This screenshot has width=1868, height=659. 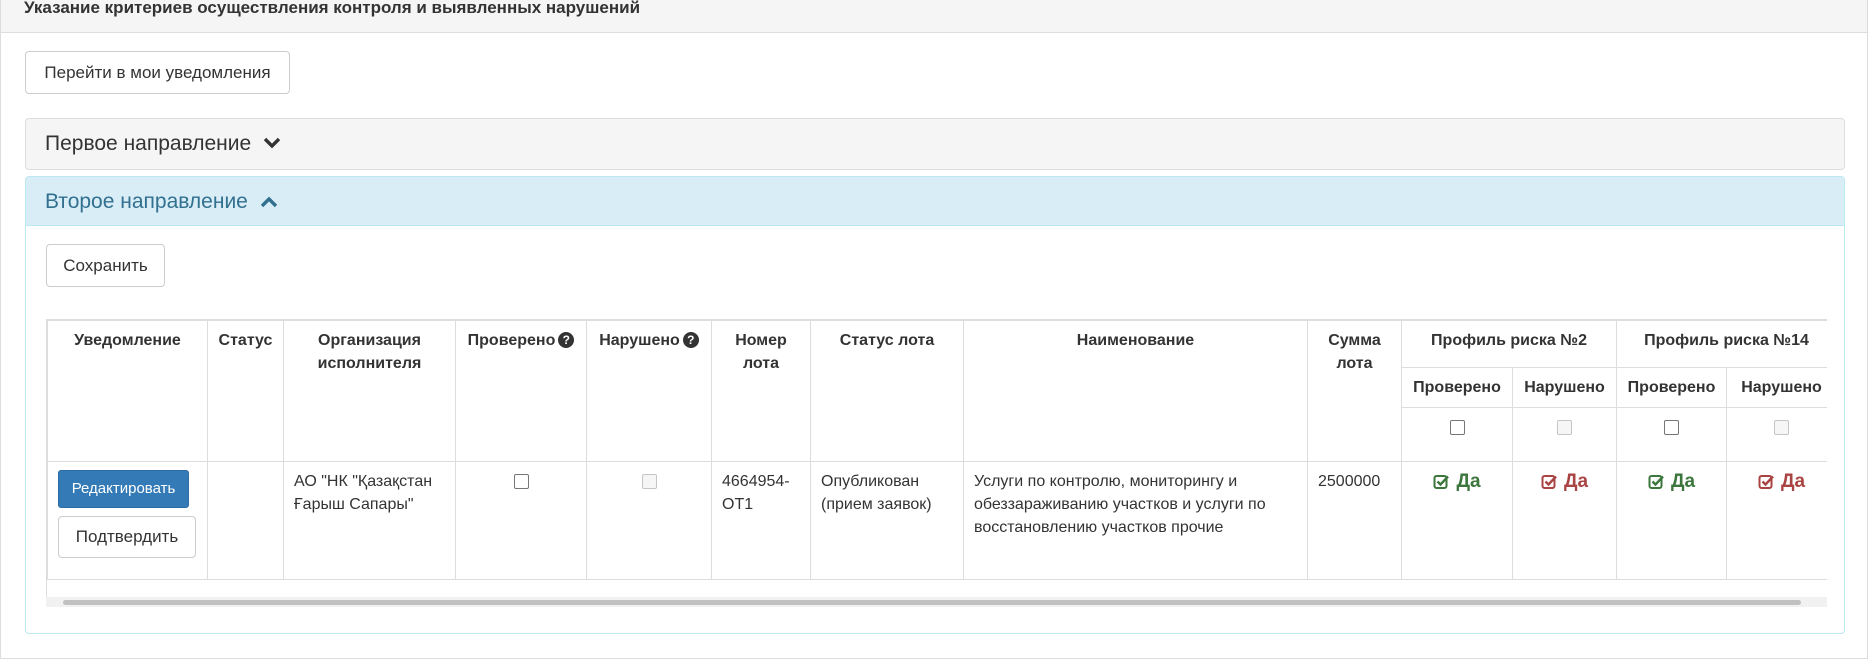 I want to click on edit-button: Редактировать, so click(x=123, y=488).